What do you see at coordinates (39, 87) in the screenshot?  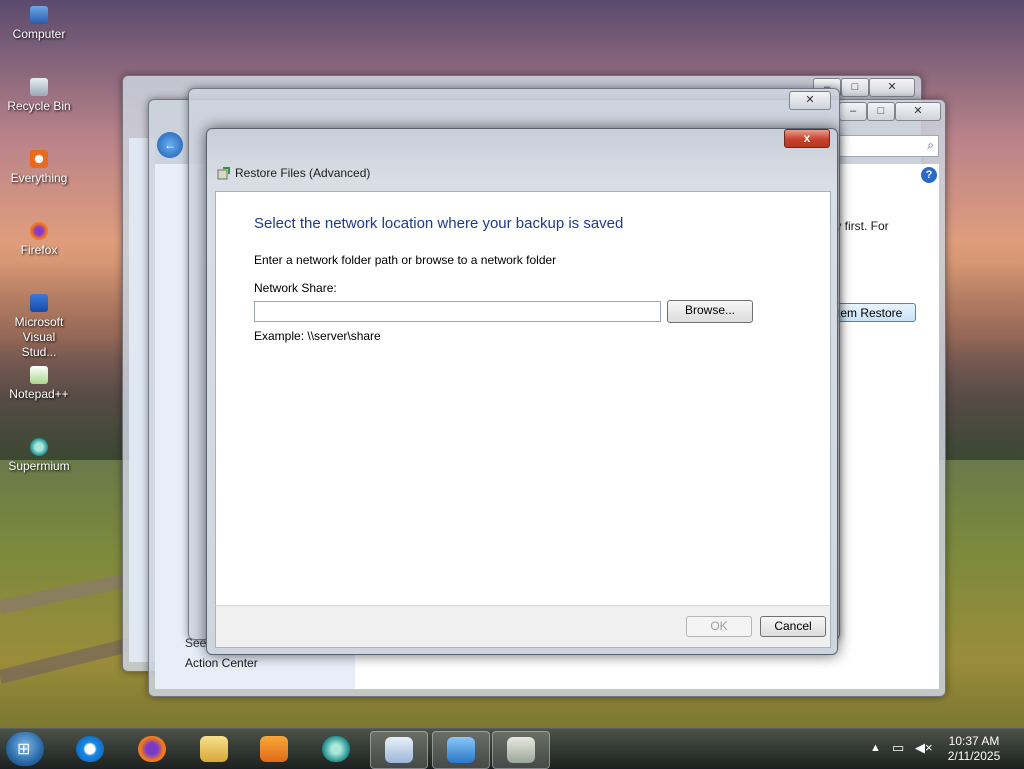 I see `recycle-bin-icon` at bounding box center [39, 87].